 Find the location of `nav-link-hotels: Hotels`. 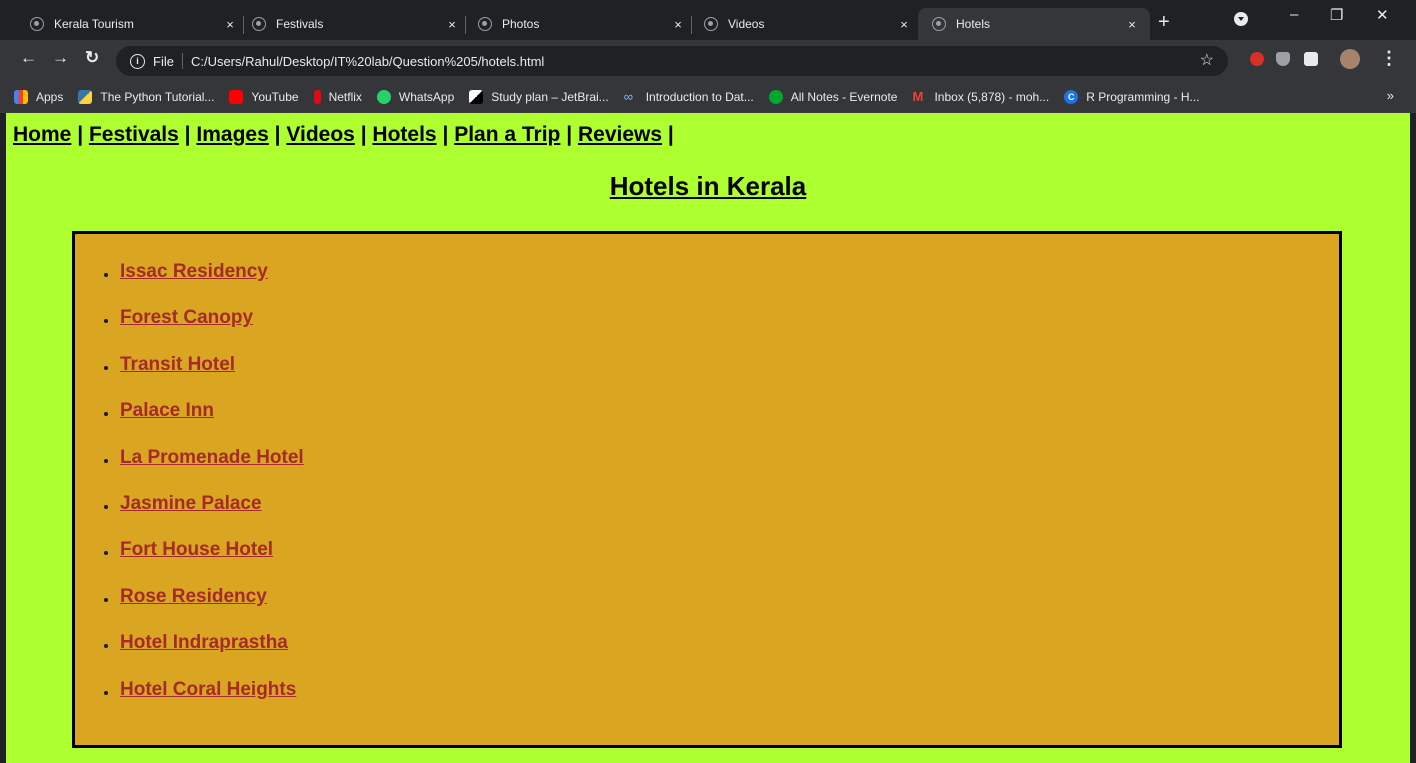

nav-link-hotels: Hotels is located at coordinates (404, 134).